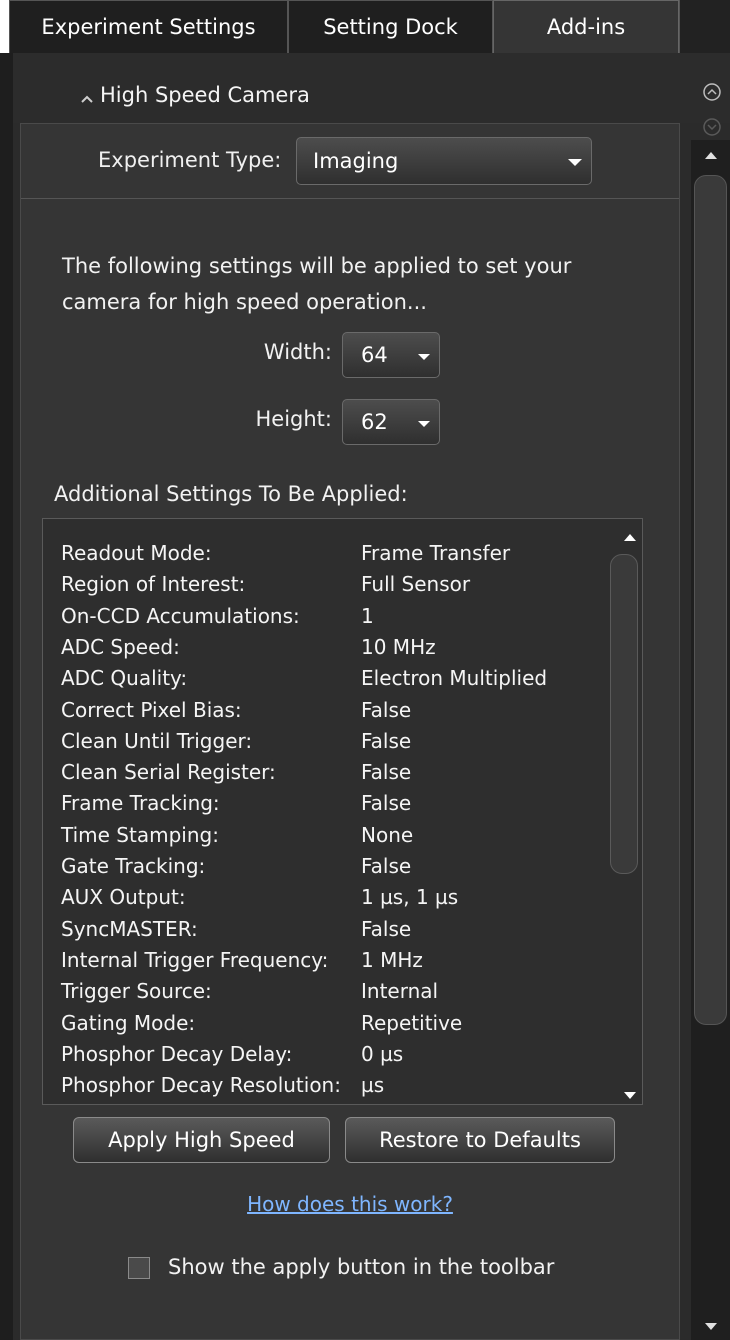  I want to click on setting-name: Phosphor Decay Delay:, so click(177, 1053).